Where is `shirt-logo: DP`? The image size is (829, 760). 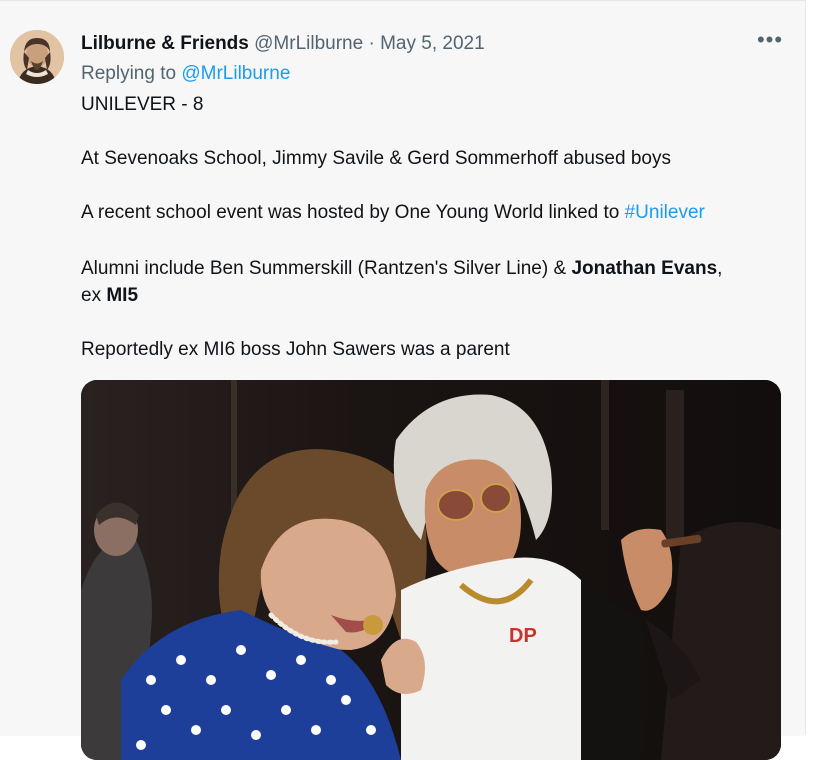
shirt-logo: DP is located at coordinates (523, 636).